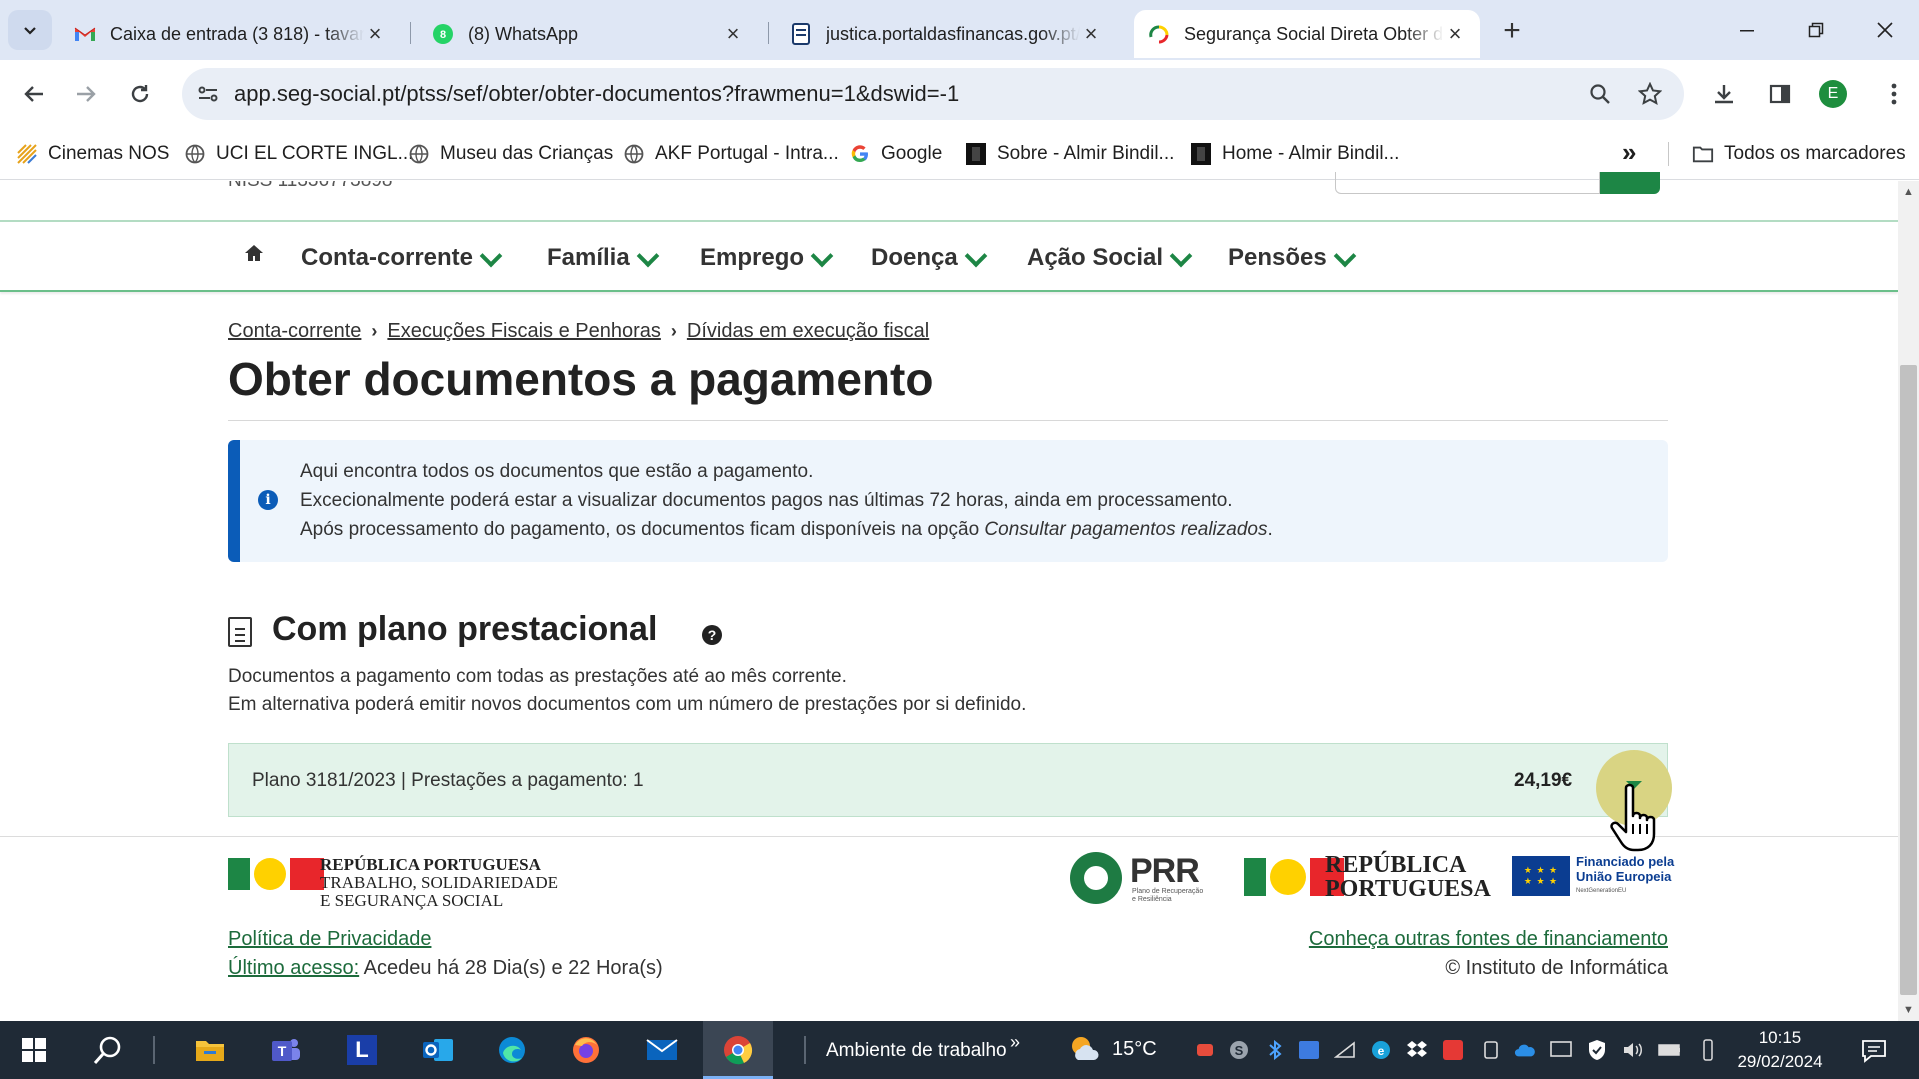 The width and height of the screenshot is (1919, 1079). I want to click on volume-icon, so click(1633, 1050).